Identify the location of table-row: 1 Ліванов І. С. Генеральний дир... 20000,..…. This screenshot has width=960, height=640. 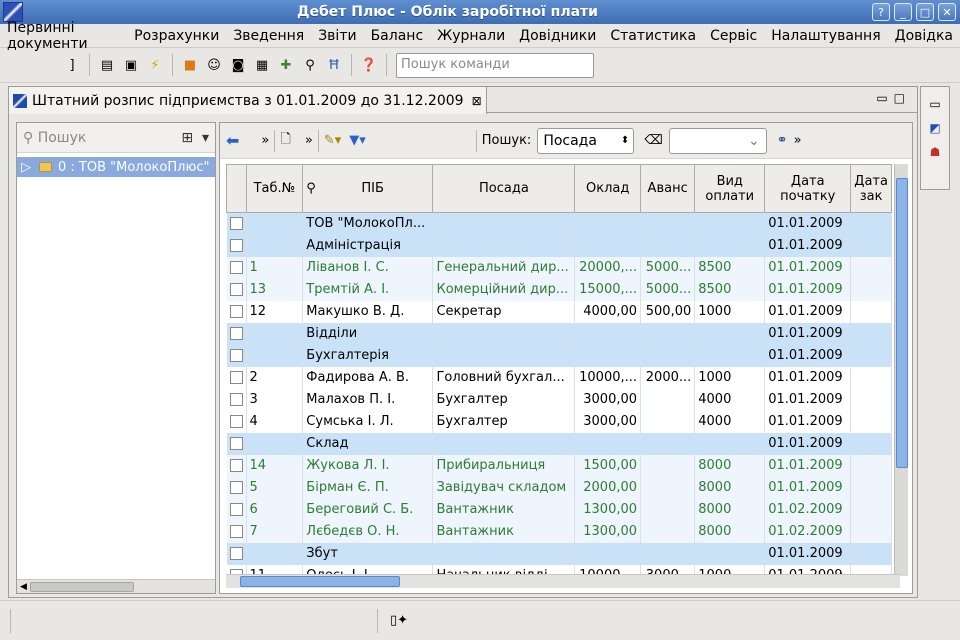
(559, 267).